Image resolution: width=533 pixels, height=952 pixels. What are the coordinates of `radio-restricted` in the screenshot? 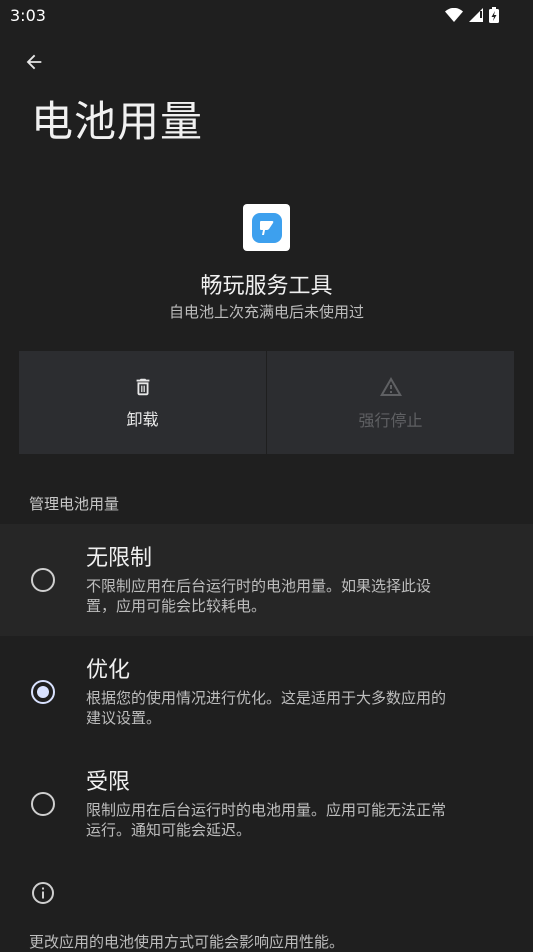 It's located at (43, 804).